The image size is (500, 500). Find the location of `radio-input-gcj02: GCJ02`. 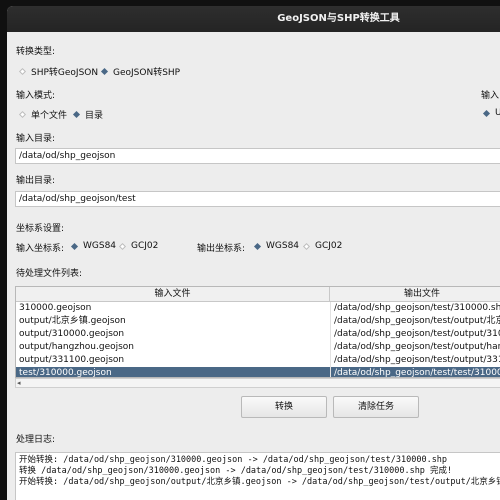

radio-input-gcj02: GCJ02 is located at coordinates (138, 246).